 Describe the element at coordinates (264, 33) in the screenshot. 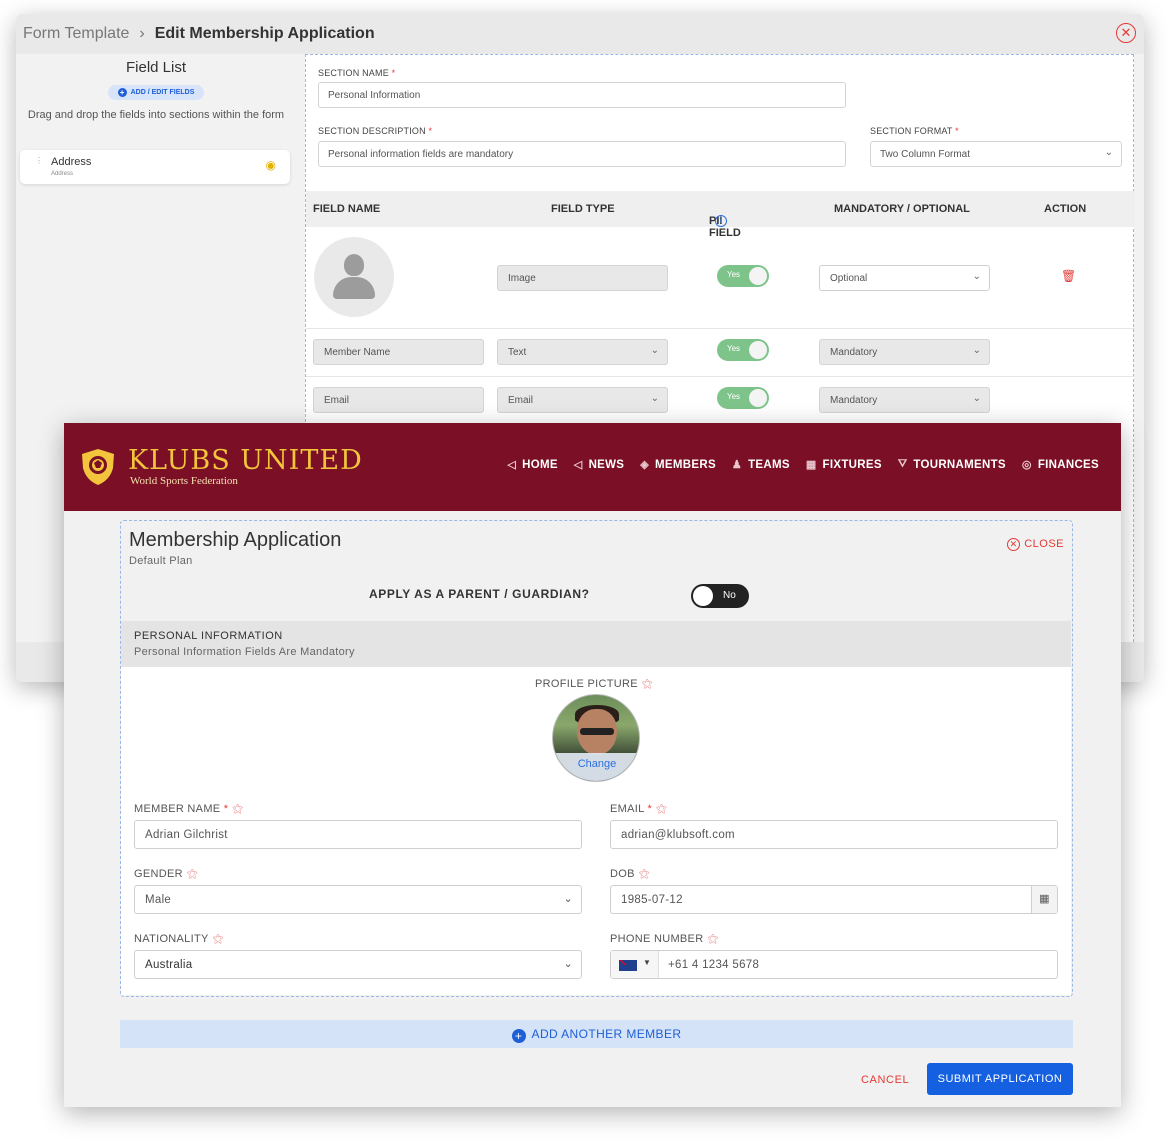

I see `page-title: Edit Membership Application` at that location.